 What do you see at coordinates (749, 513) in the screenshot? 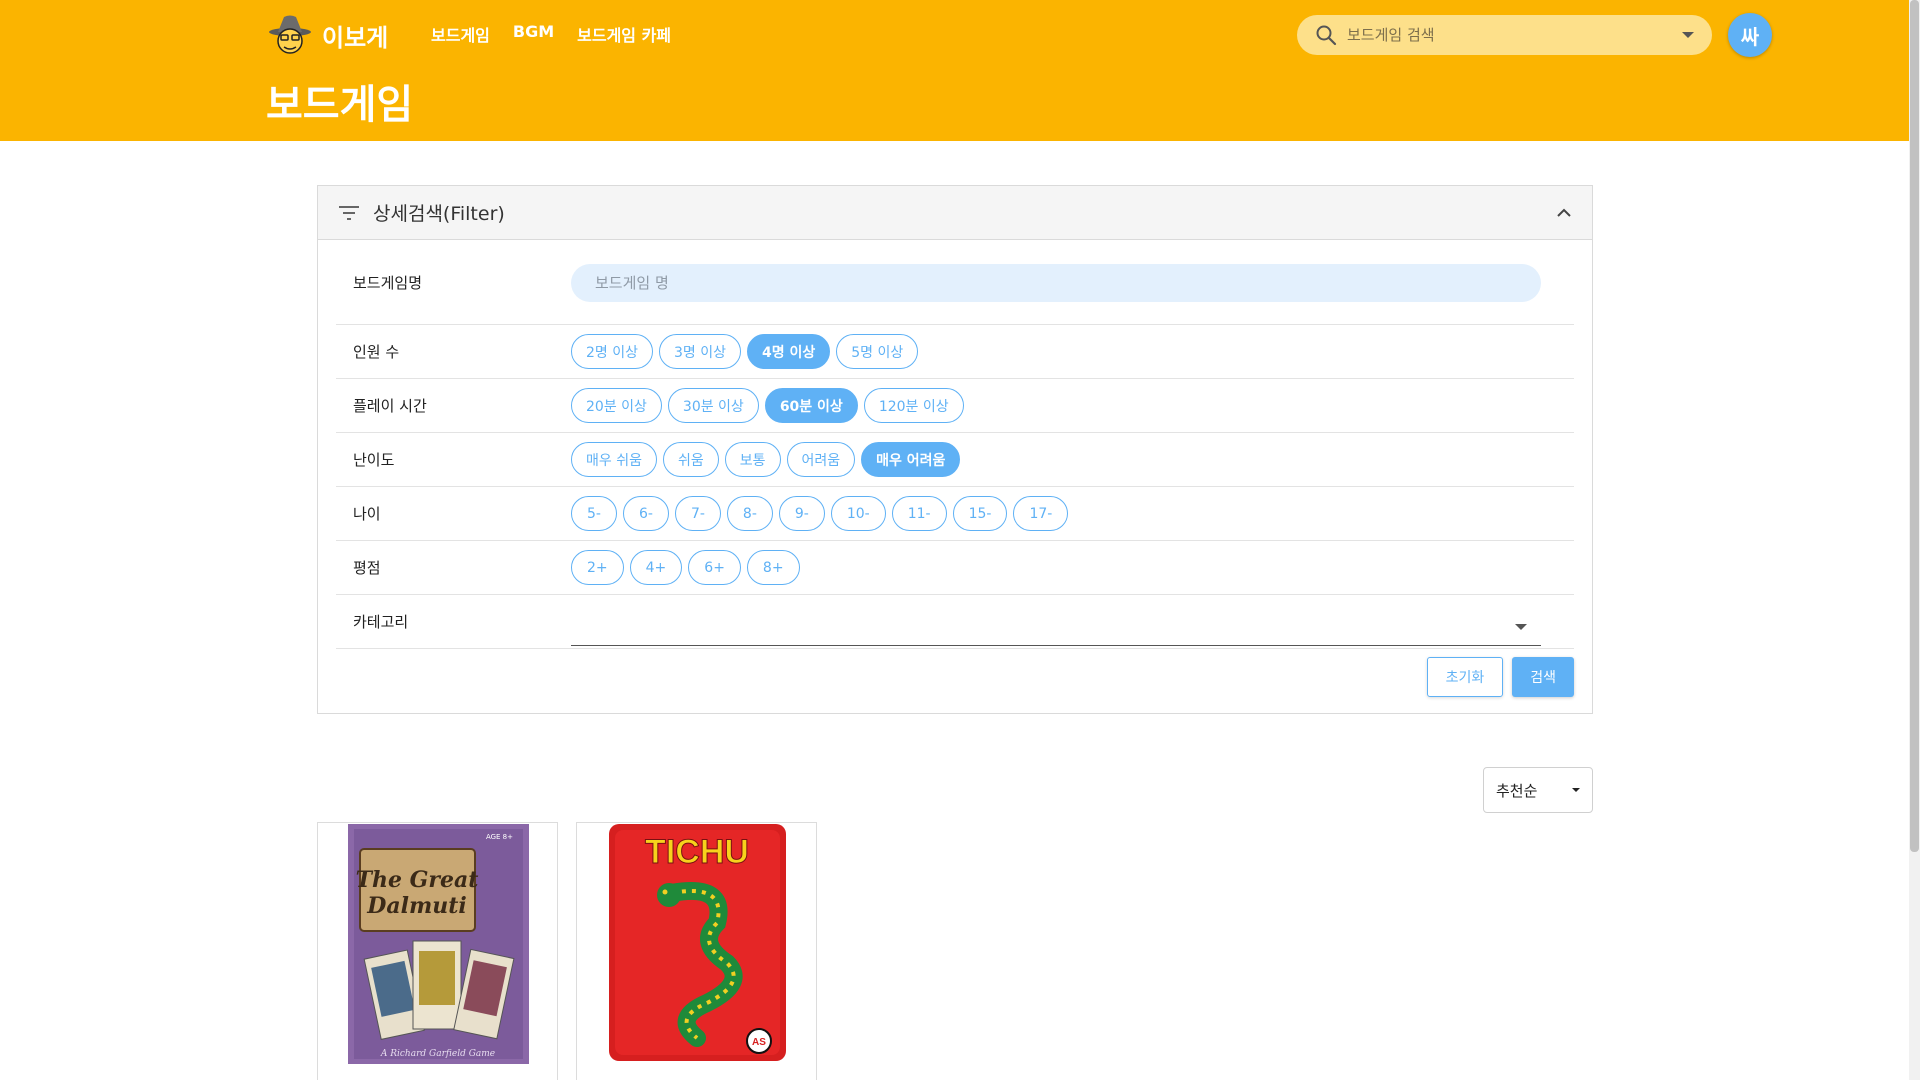
I see `chip-age-8: 8-` at bounding box center [749, 513].